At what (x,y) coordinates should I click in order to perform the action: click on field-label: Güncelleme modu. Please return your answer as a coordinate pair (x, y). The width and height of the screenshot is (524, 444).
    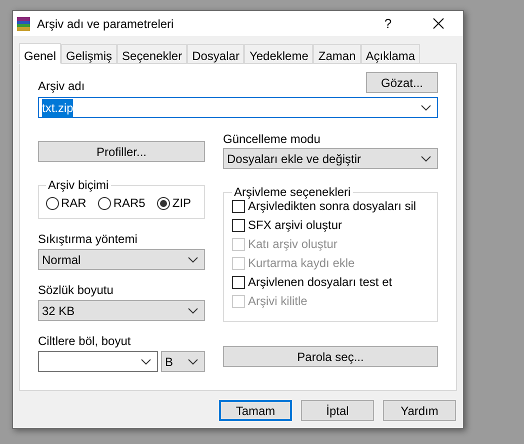
    Looking at the image, I should click on (272, 139).